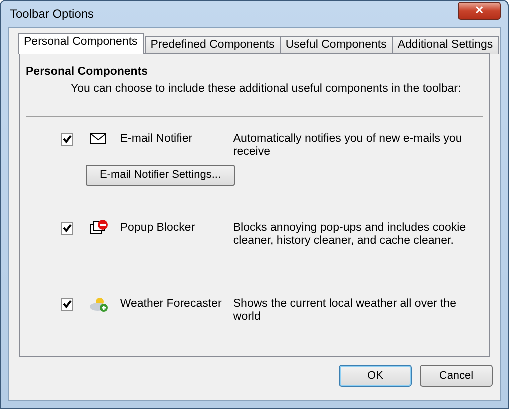  Describe the element at coordinates (350, 234) in the screenshot. I see `component-description: Blocks annoying pop-ups and includes cookie cleaner, history cleaner, and cache cleaner.` at that location.